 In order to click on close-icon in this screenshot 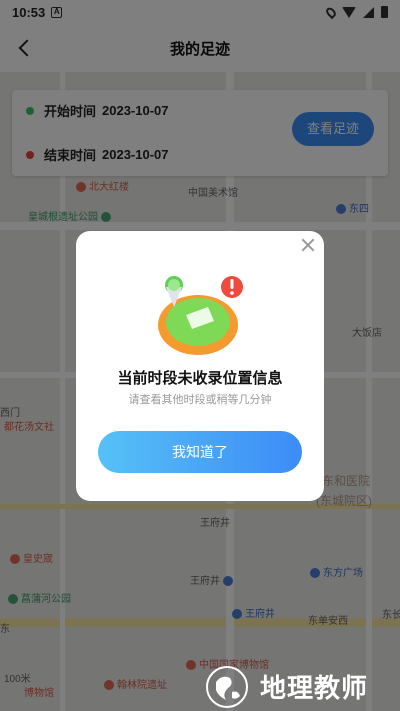, I will do `click(308, 245)`.